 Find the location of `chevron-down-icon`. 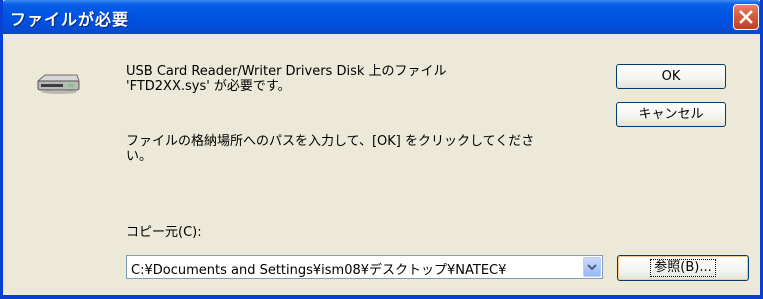

chevron-down-icon is located at coordinates (592, 267).